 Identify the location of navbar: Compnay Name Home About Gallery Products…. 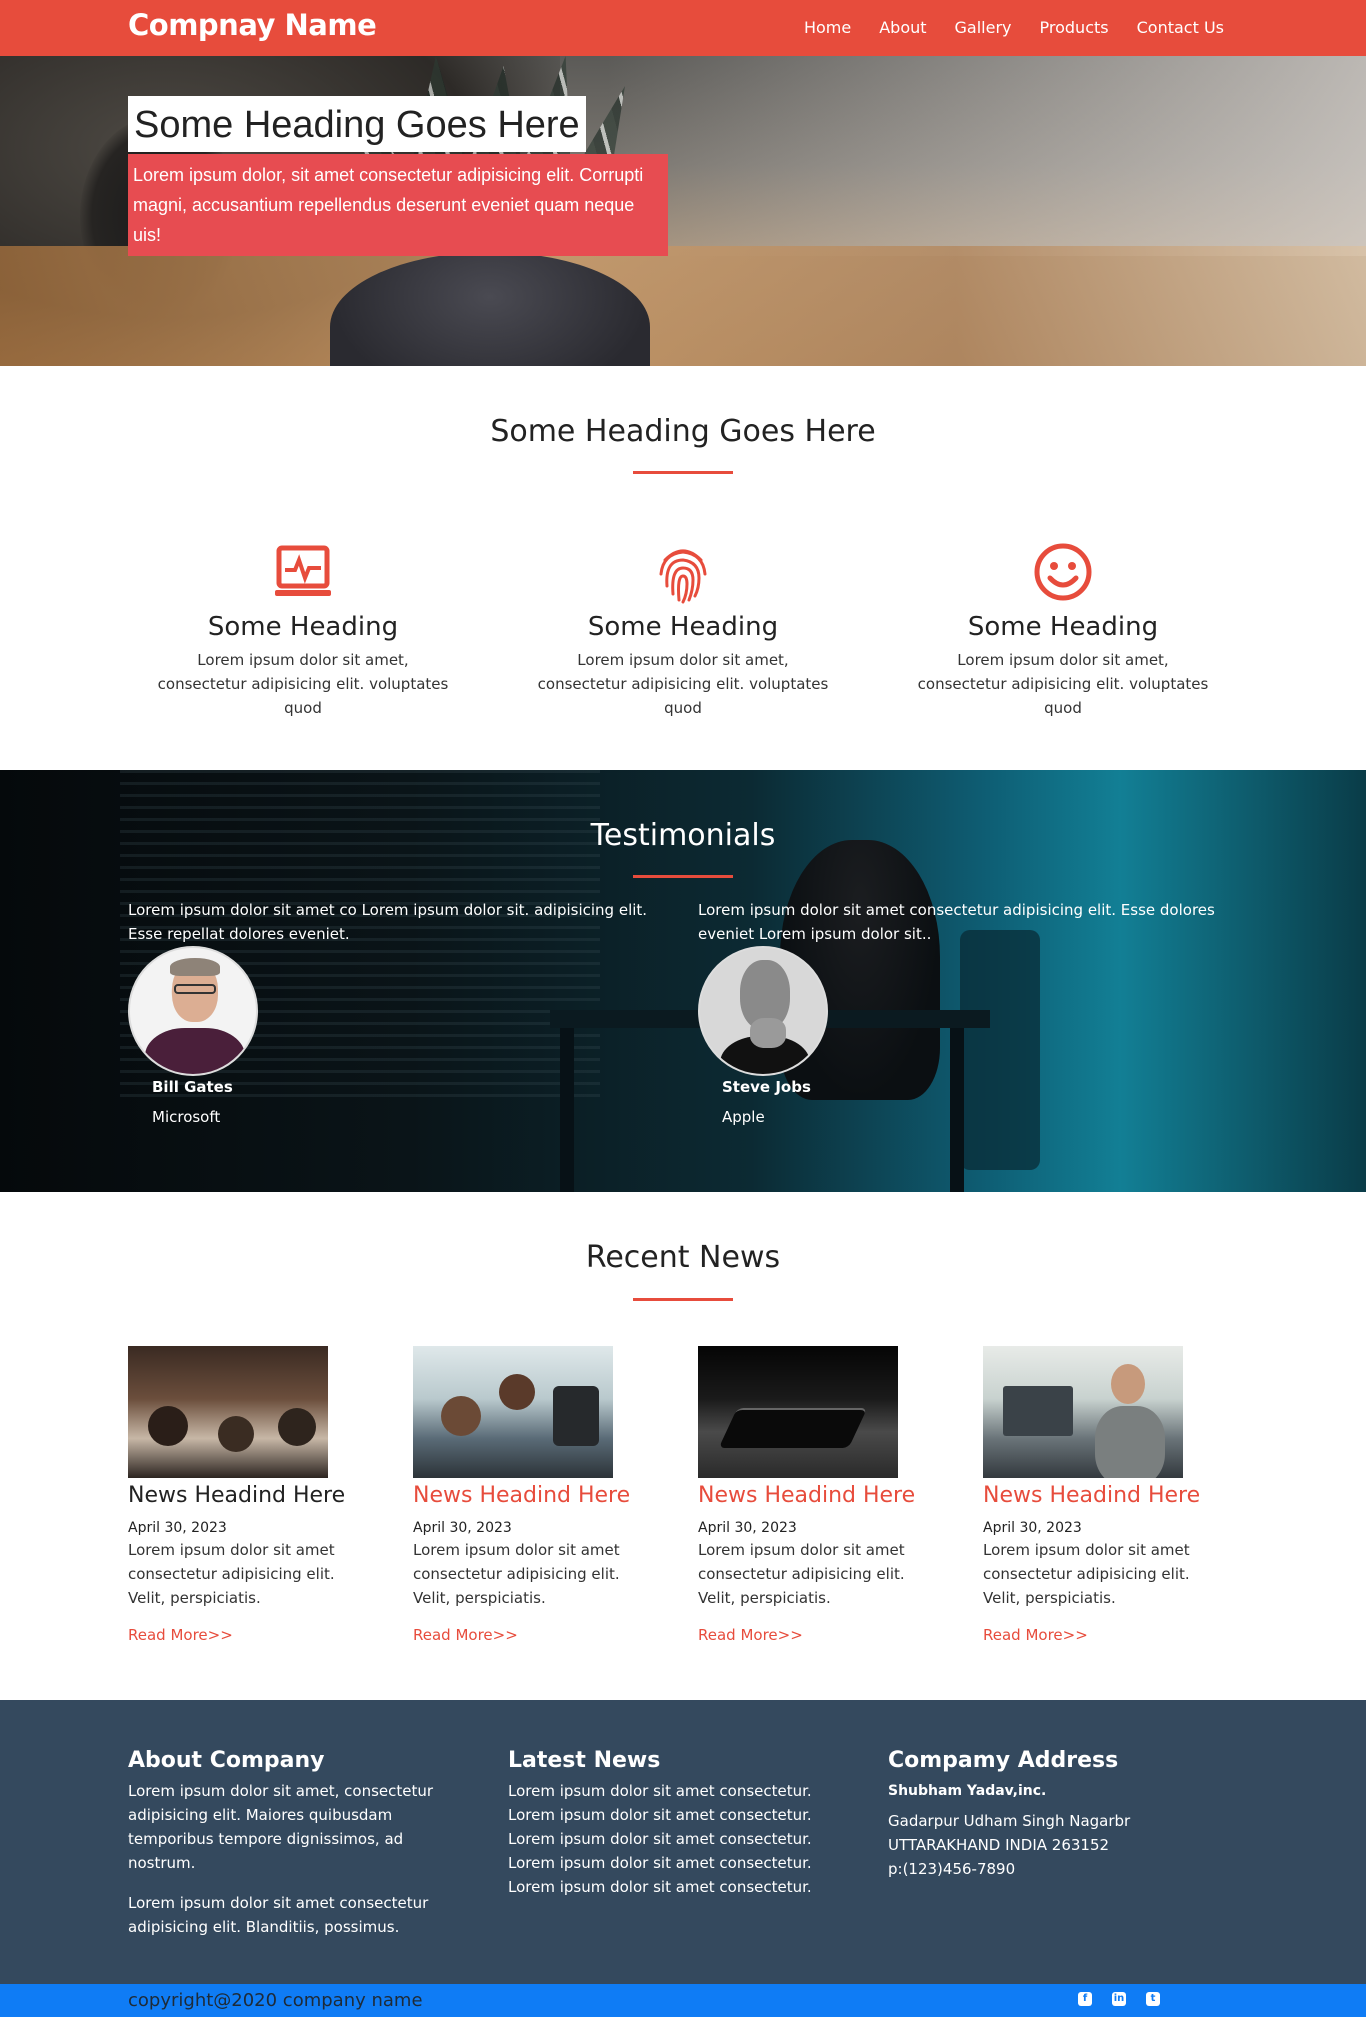
(683, 28).